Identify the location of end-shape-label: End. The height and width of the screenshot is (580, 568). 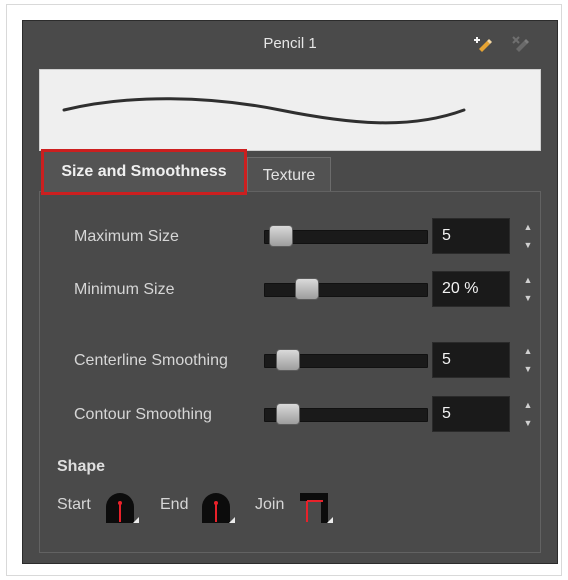
(174, 504).